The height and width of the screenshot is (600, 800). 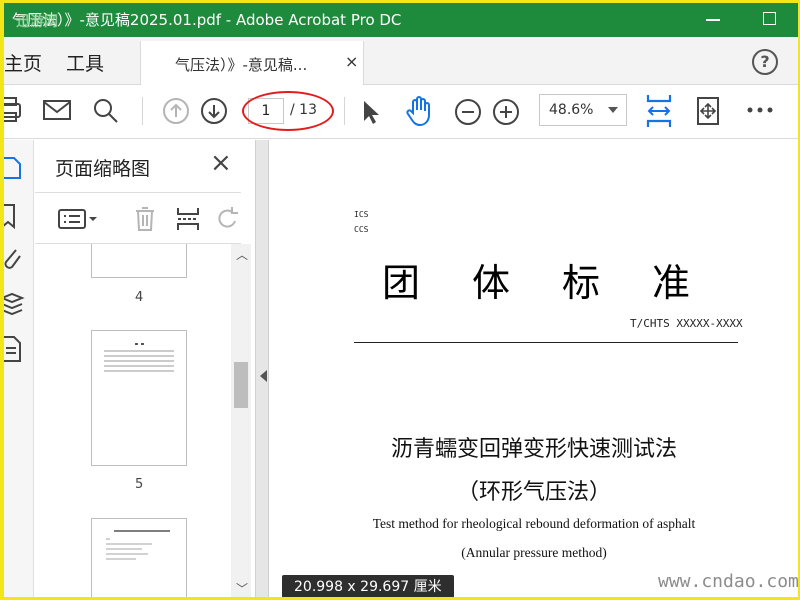 What do you see at coordinates (145, 219) in the screenshot?
I see `delete-page-icon` at bounding box center [145, 219].